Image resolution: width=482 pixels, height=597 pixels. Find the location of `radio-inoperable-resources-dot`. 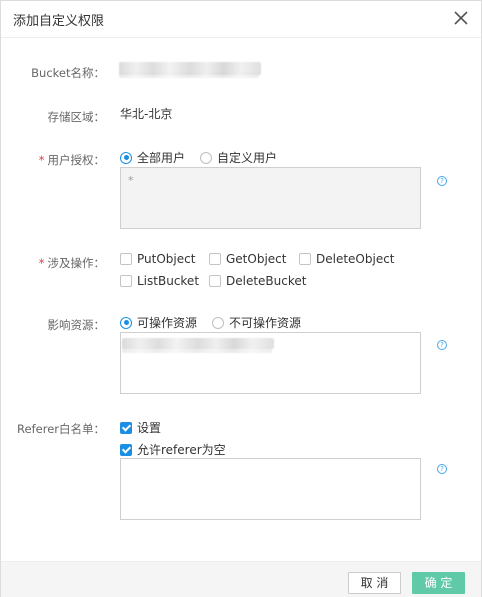

radio-inoperable-resources-dot is located at coordinates (218, 322).